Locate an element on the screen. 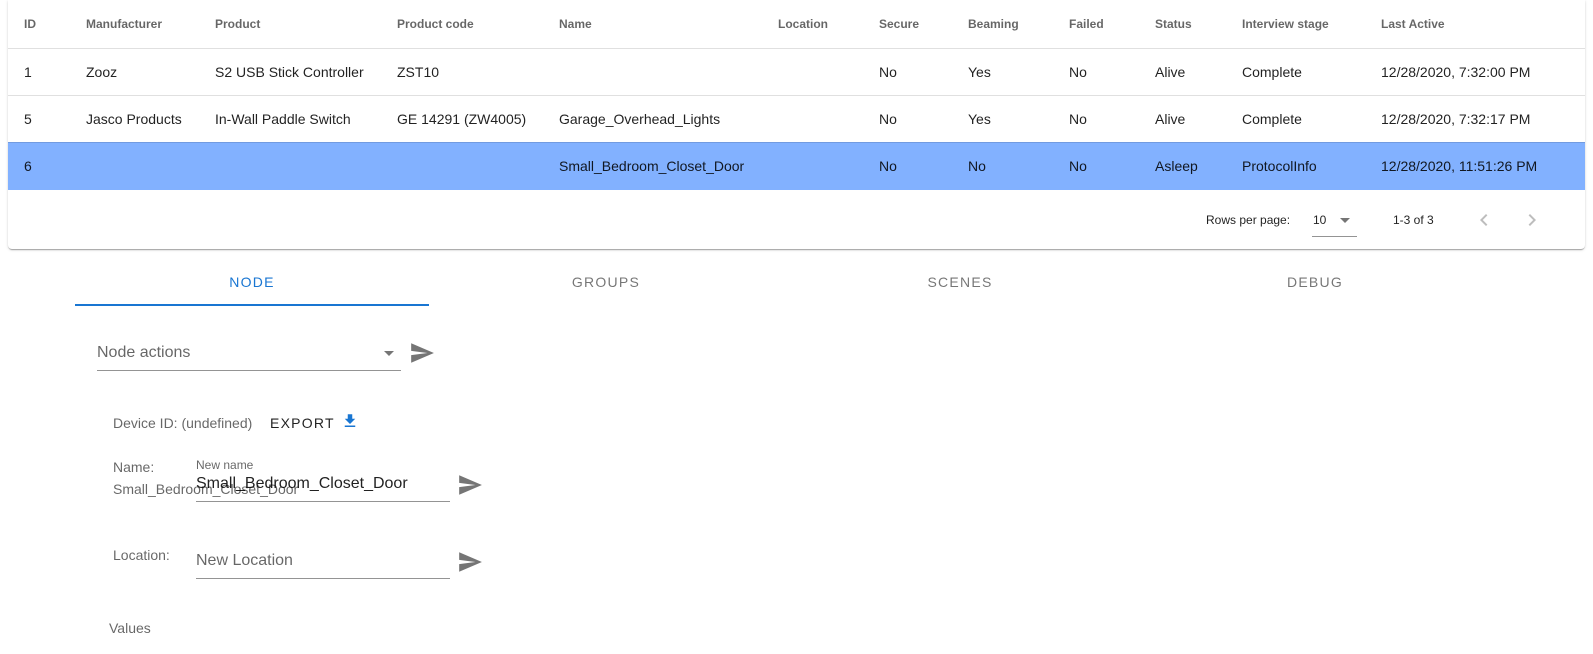 This screenshot has height=654, width=1593. new-name-field is located at coordinates (323, 486).